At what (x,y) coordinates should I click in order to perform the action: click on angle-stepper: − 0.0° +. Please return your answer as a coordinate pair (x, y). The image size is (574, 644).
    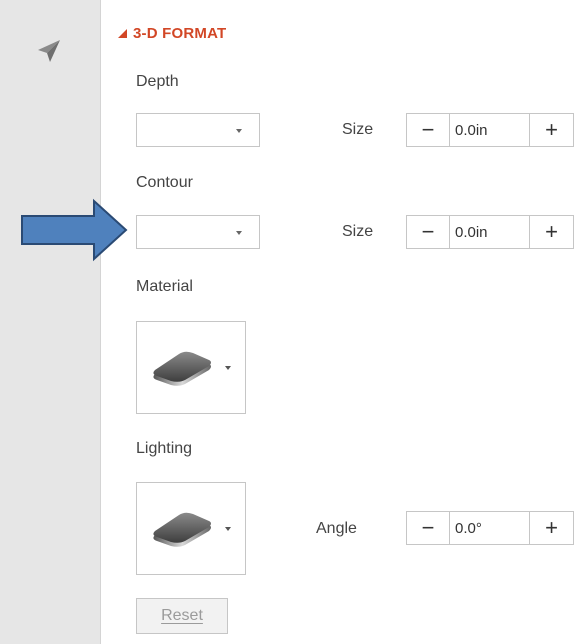
    Looking at the image, I should click on (490, 528).